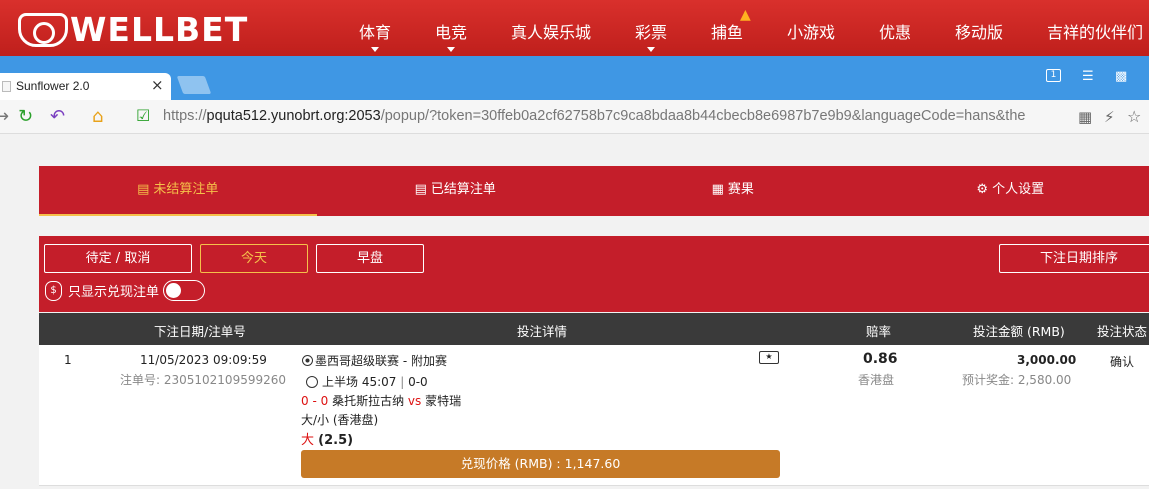  I want to click on header-status: 投注状态, so click(1122, 331).